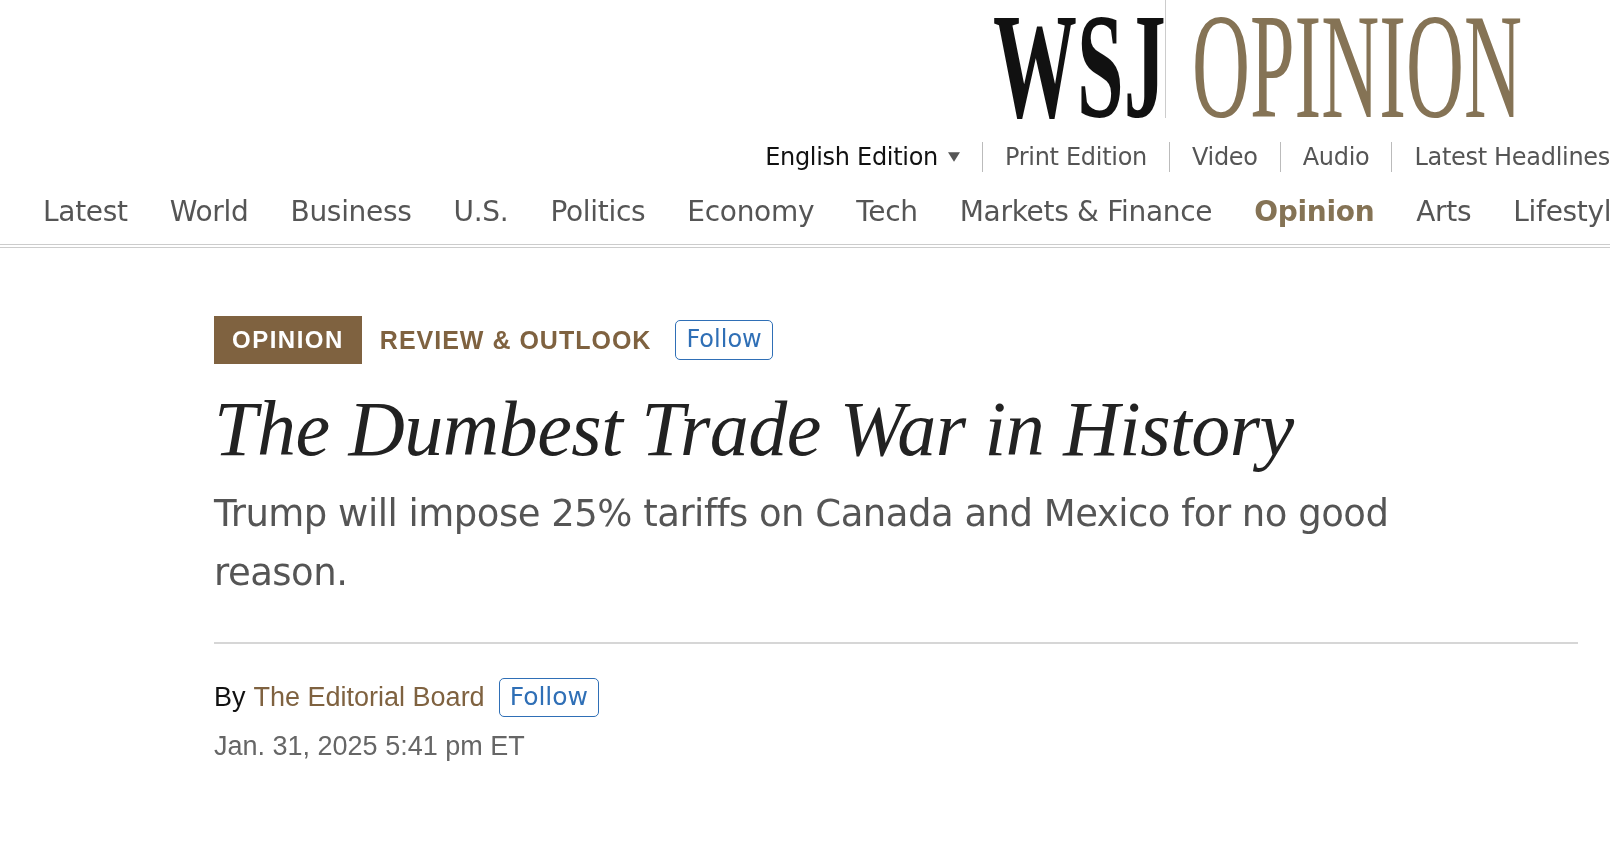 This screenshot has width=1610, height=854. I want to click on nav-link: Economy, so click(751, 211).